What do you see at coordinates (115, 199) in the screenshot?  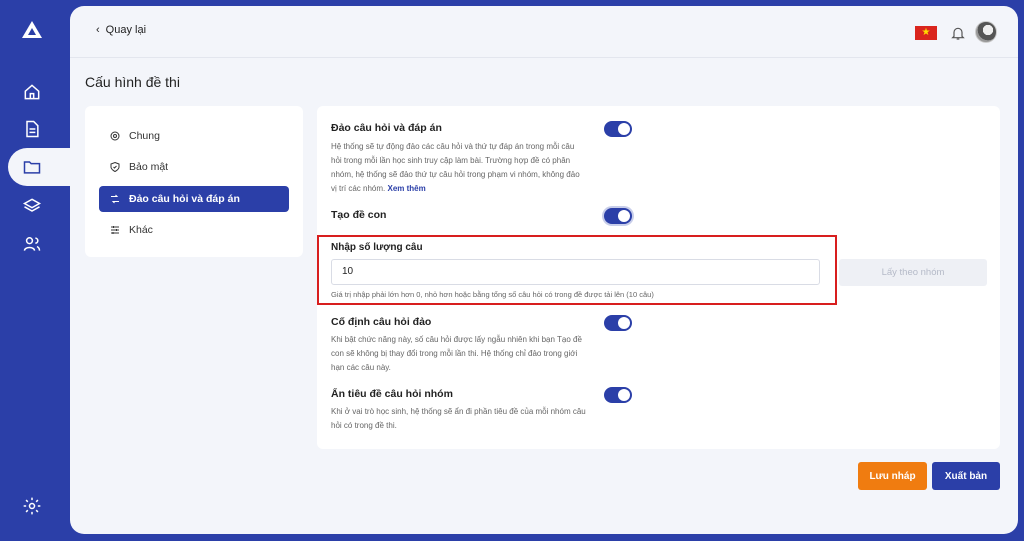 I see `shuffle-icon` at bounding box center [115, 199].